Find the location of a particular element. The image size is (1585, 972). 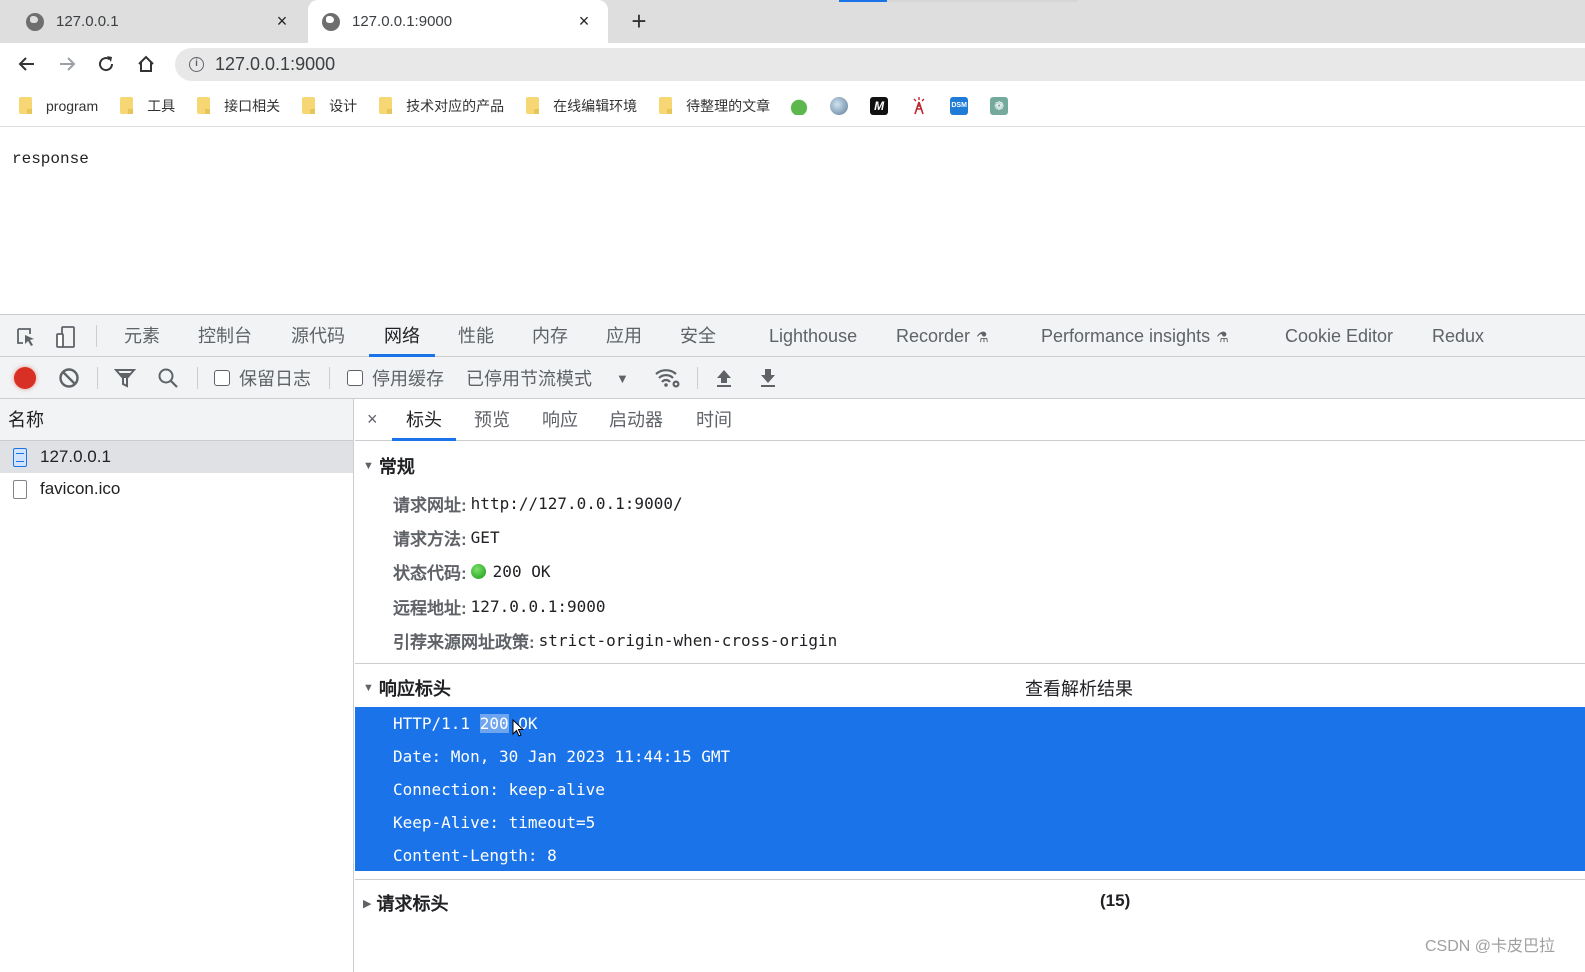

import-har-button is located at coordinates (724, 378).